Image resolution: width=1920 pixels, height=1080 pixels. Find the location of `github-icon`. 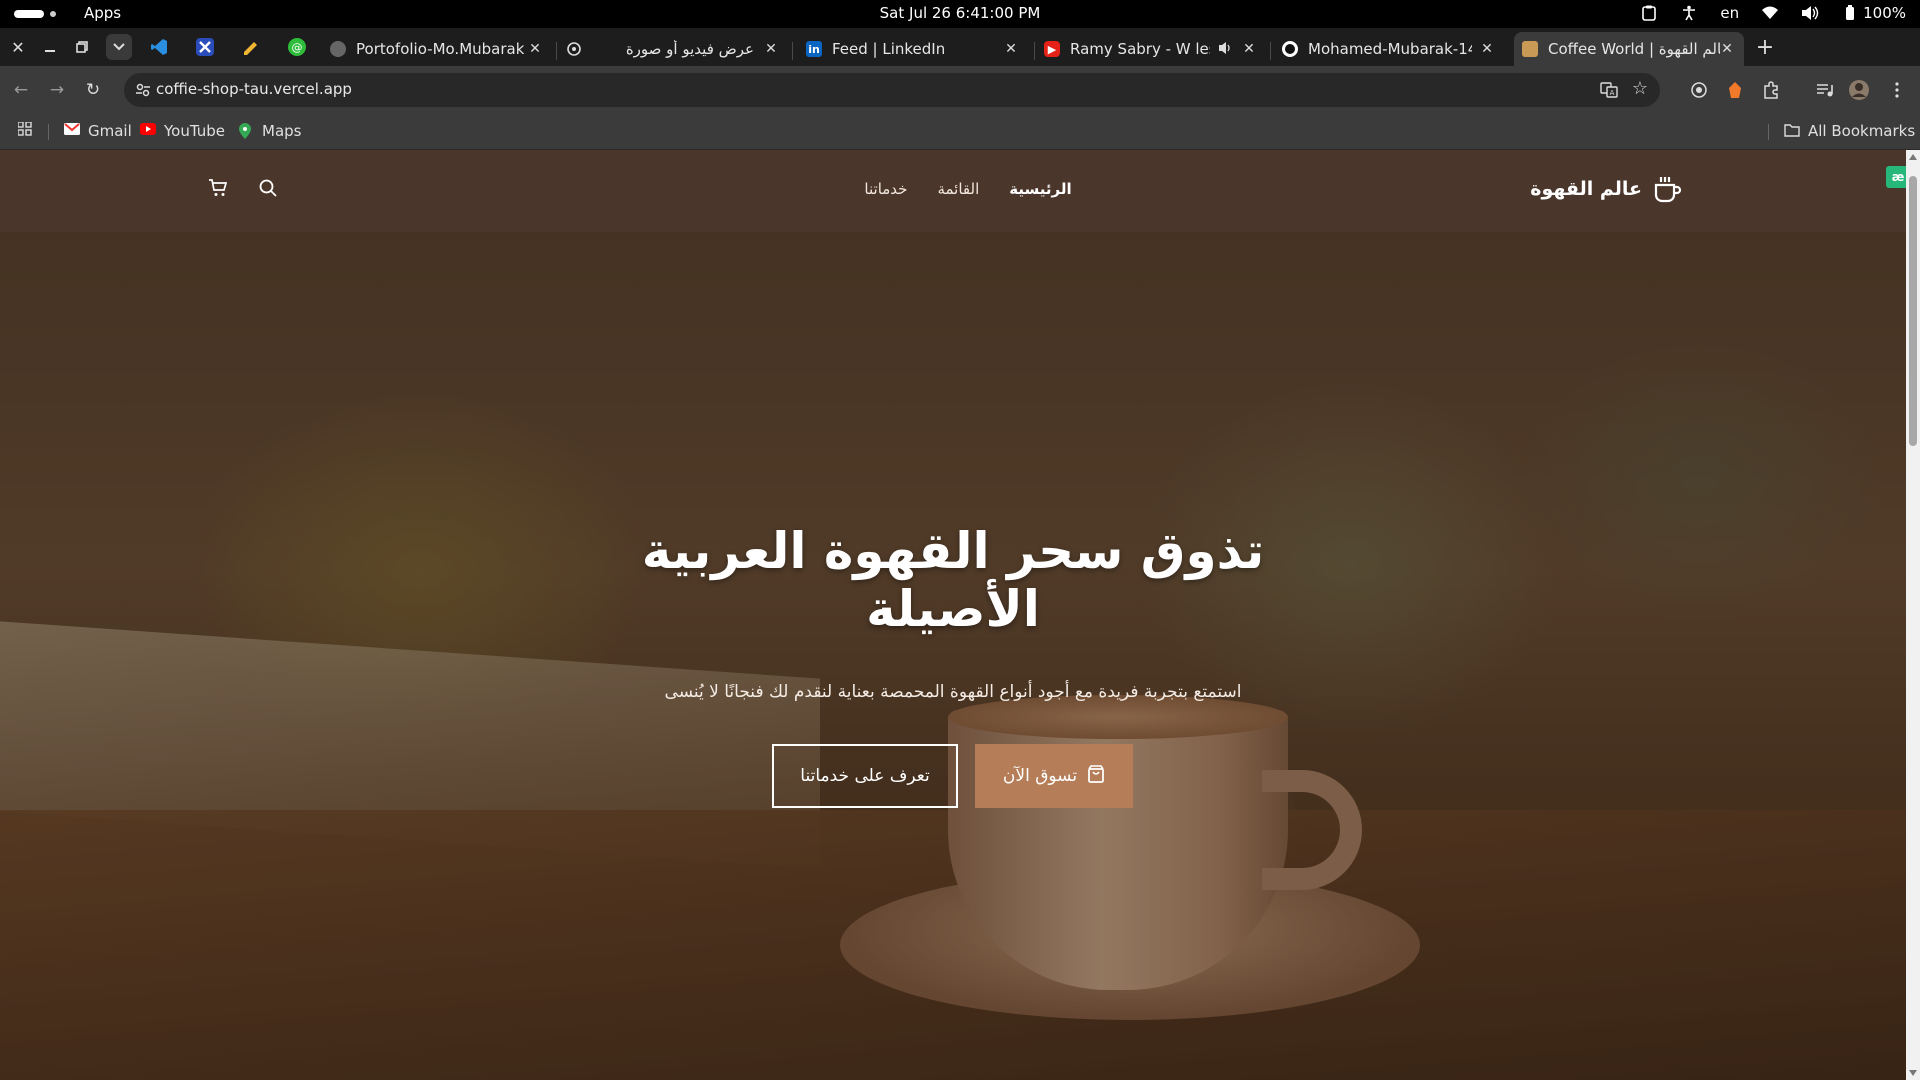

github-icon is located at coordinates (1290, 49).